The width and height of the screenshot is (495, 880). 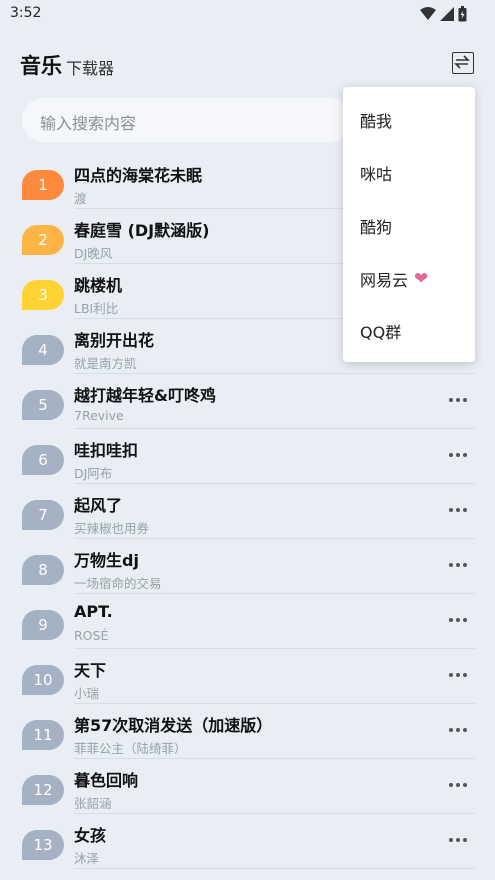 I want to click on song-row: 8 万物生dj 一场宿命的交易, so click(x=247, y=566).